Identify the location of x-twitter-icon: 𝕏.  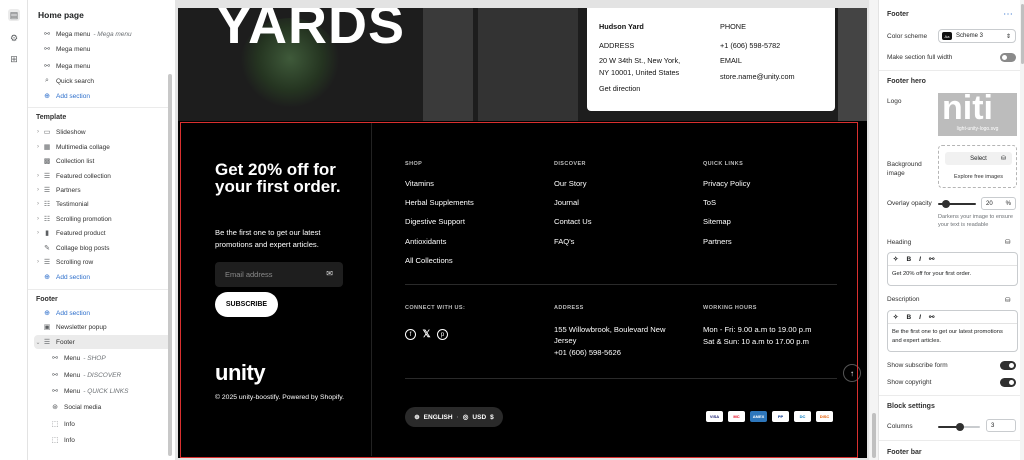
(426, 334).